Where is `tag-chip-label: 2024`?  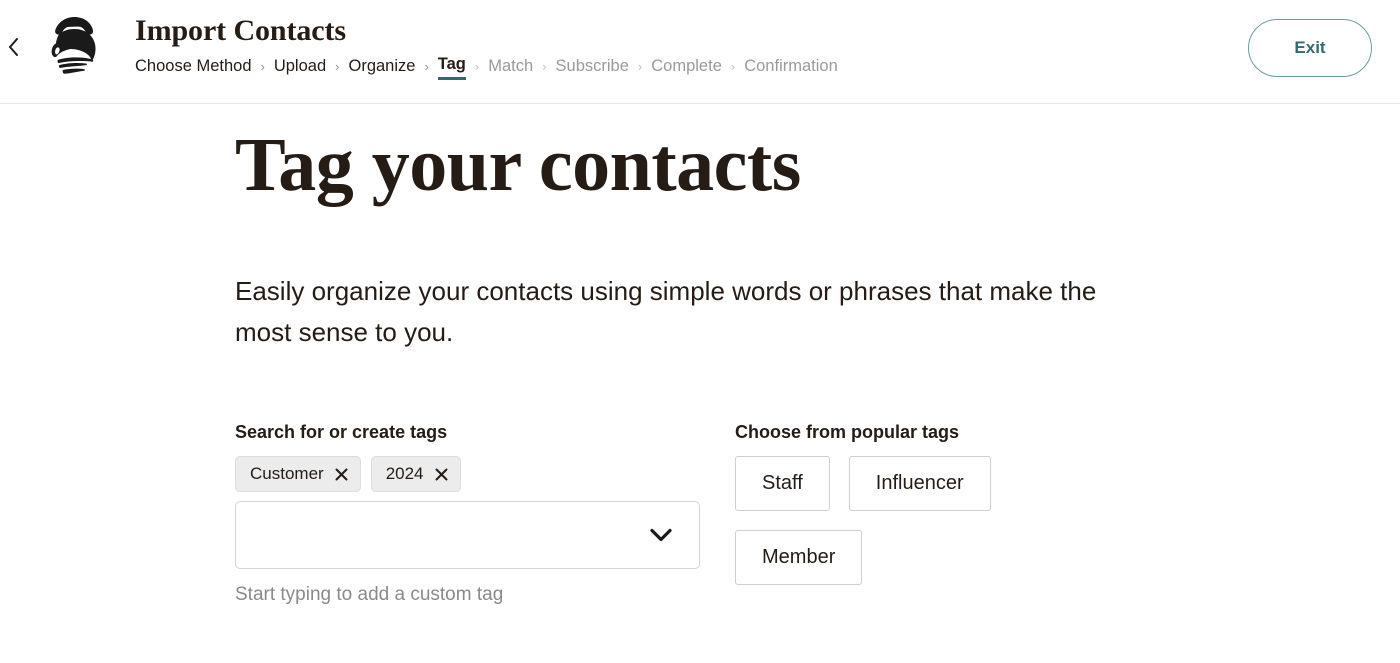
tag-chip-label: 2024 is located at coordinates (404, 473).